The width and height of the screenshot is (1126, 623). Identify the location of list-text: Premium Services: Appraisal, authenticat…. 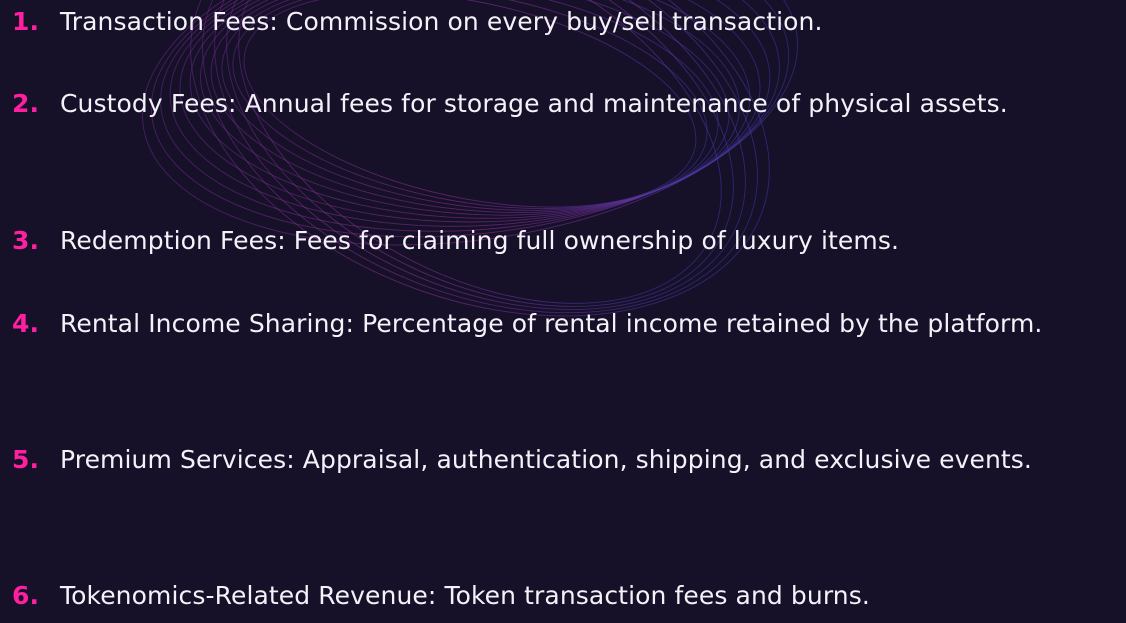
(546, 459).